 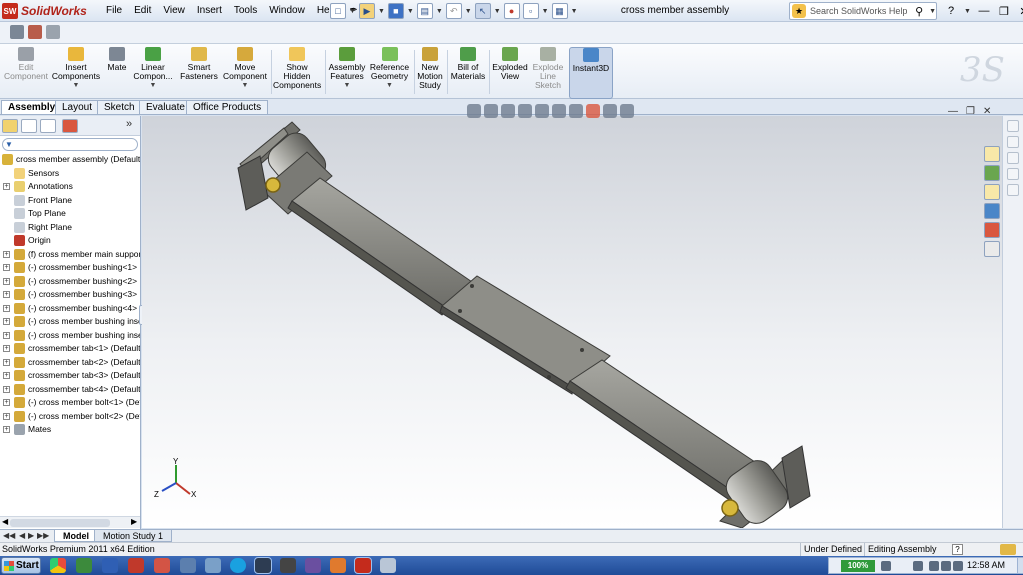 I want to click on show-hidden-components-button: Show Hidden Components, so click(x=297, y=73).